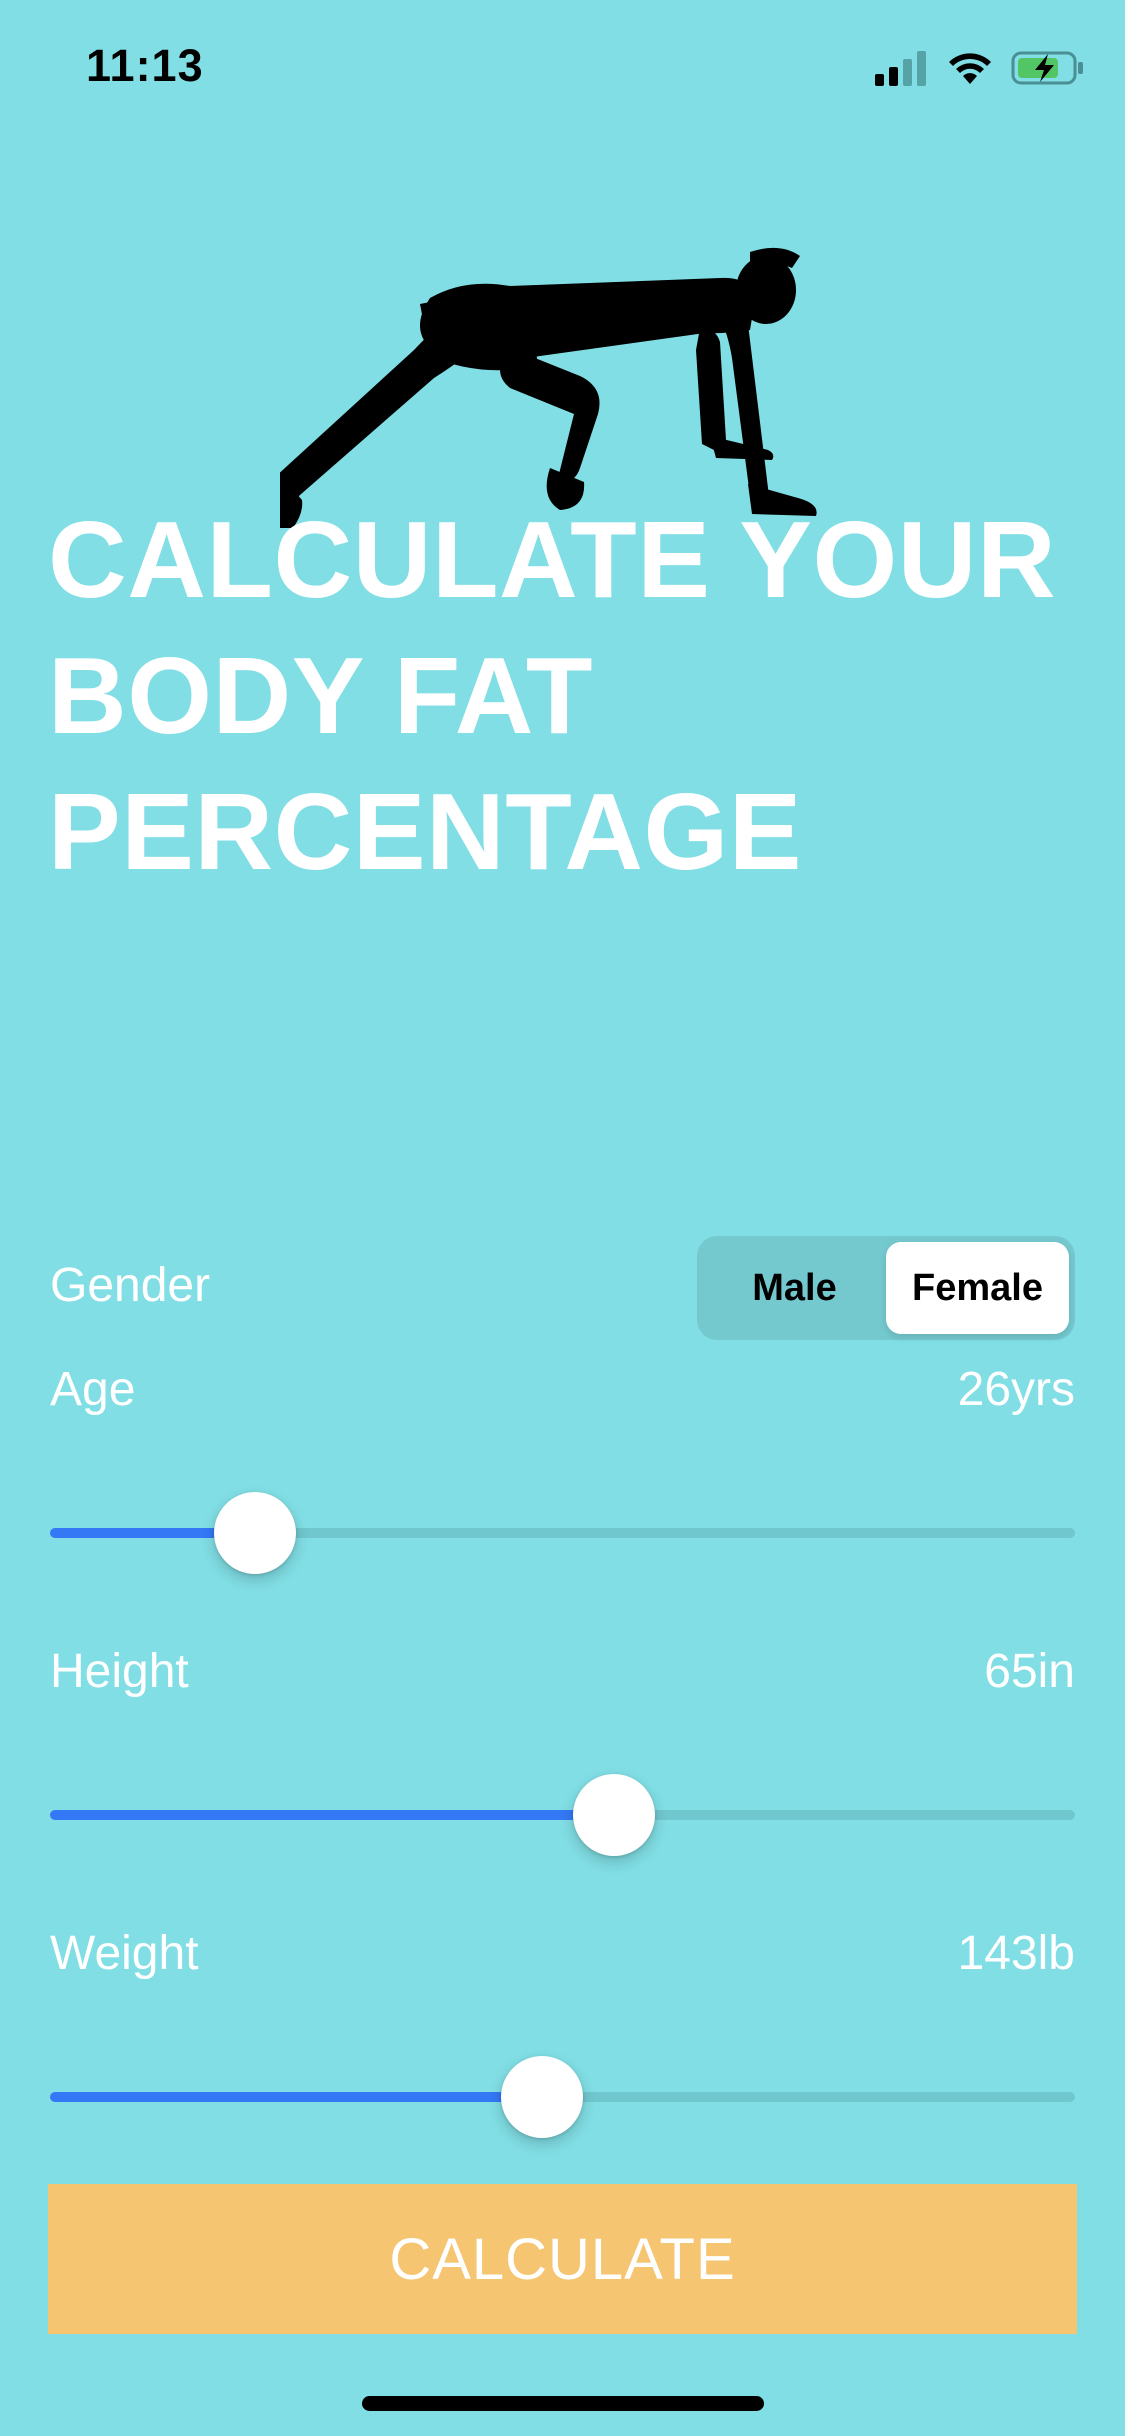  Describe the element at coordinates (425, 832) in the screenshot. I see `title-line-3: PERCENTAGE` at that location.